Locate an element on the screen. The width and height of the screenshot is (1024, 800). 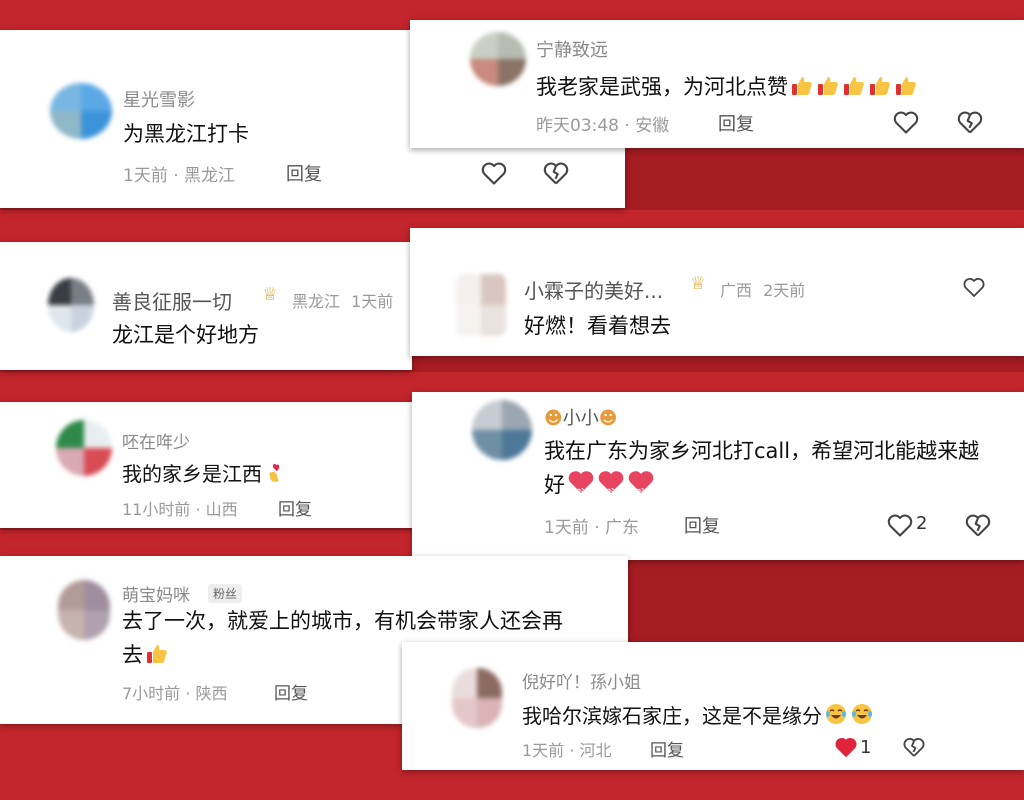
comment-meta: 广西 2天前 is located at coordinates (762, 289).